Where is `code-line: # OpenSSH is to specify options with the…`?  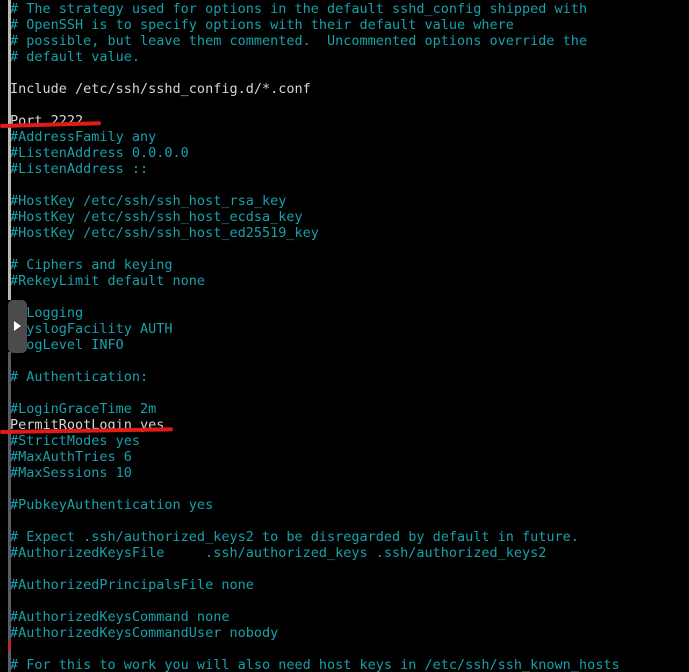
code-line: # OpenSSH is to specify options with the… is located at coordinates (344, 25).